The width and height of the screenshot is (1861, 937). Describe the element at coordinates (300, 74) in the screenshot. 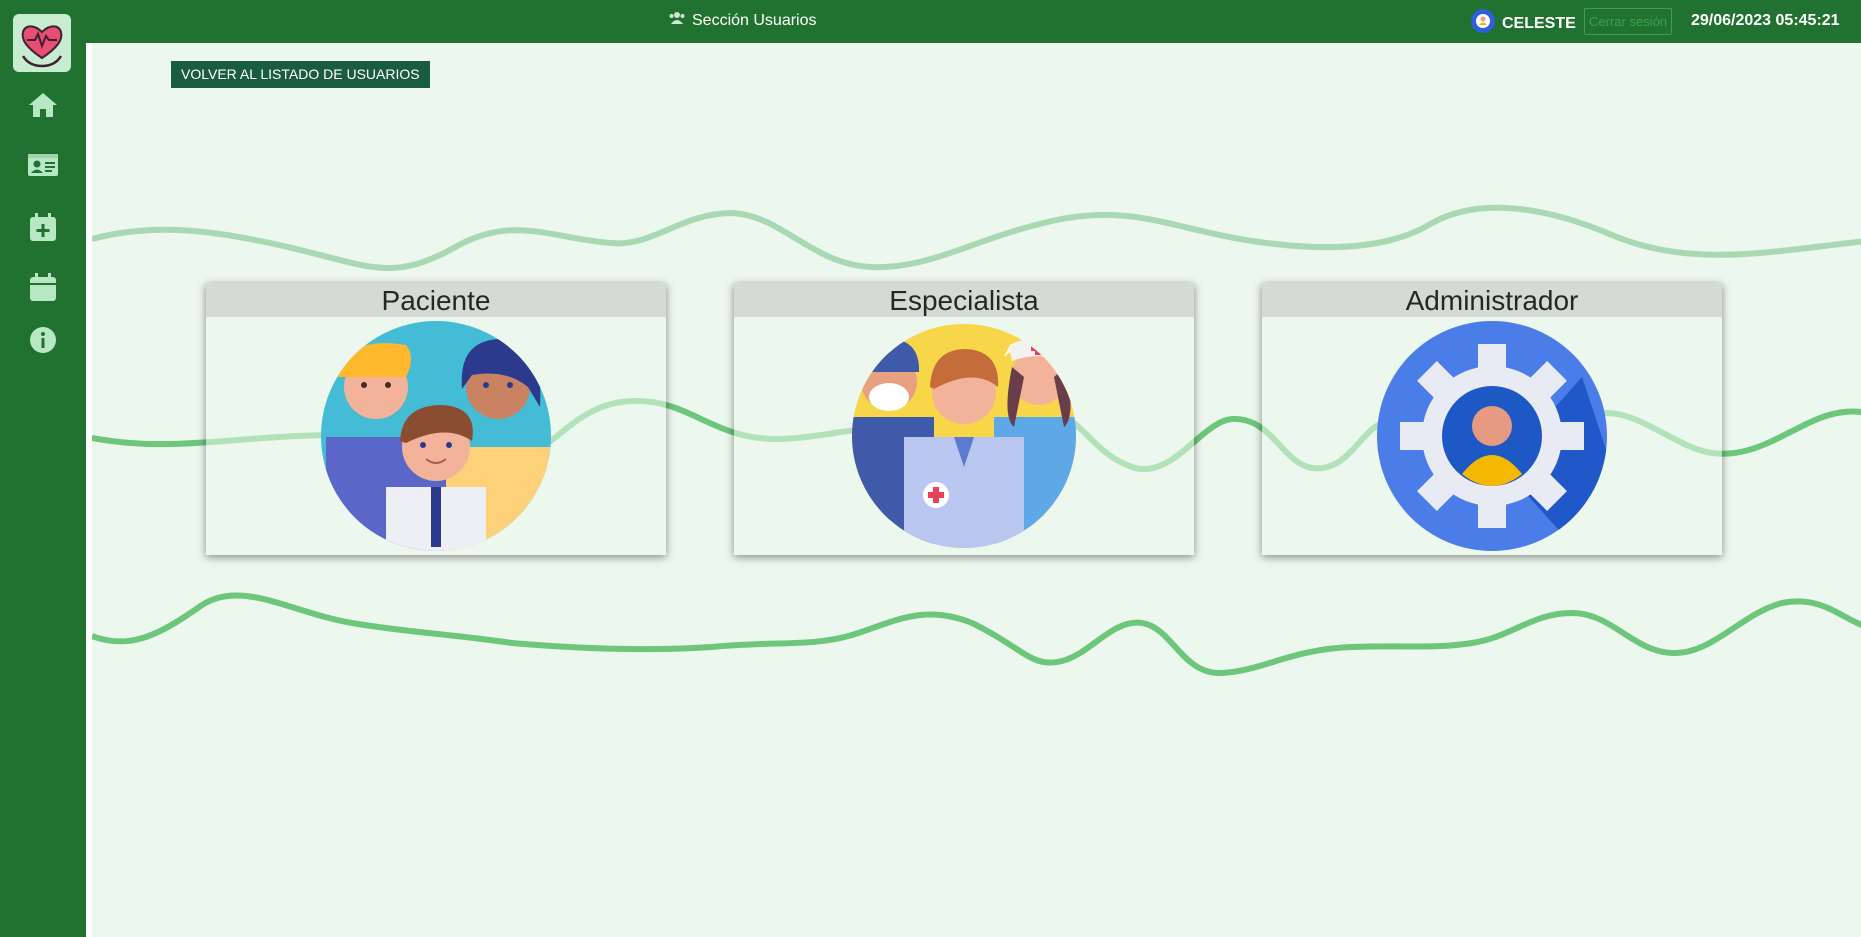

I see `back-to-users-button: VOLVER AL LISTADO DE USUARIOS` at that location.